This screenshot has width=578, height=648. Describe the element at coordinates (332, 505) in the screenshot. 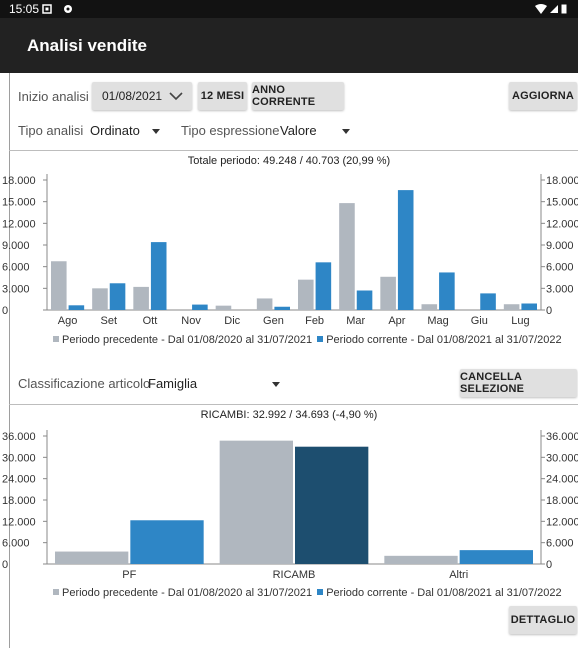

I see `bar-curr-ricamb` at that location.